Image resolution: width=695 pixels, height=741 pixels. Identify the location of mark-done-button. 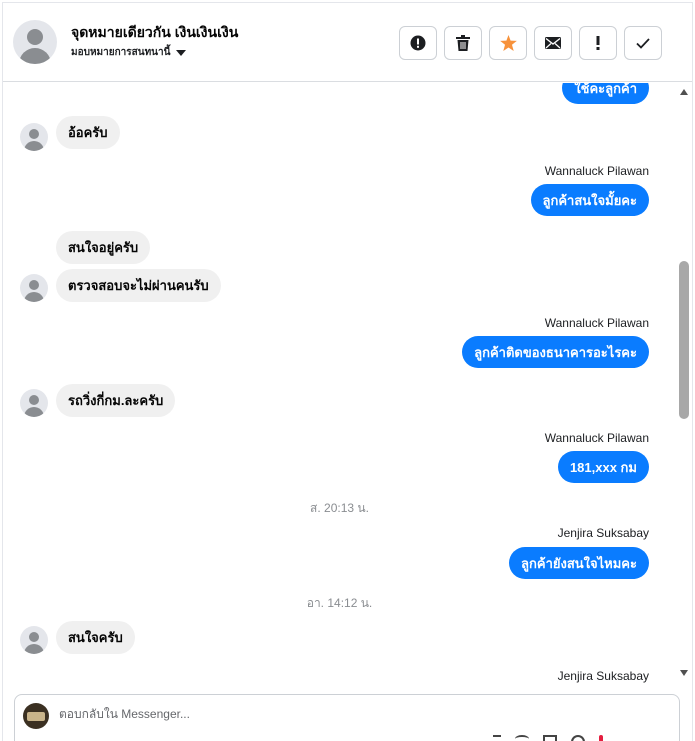
(643, 43).